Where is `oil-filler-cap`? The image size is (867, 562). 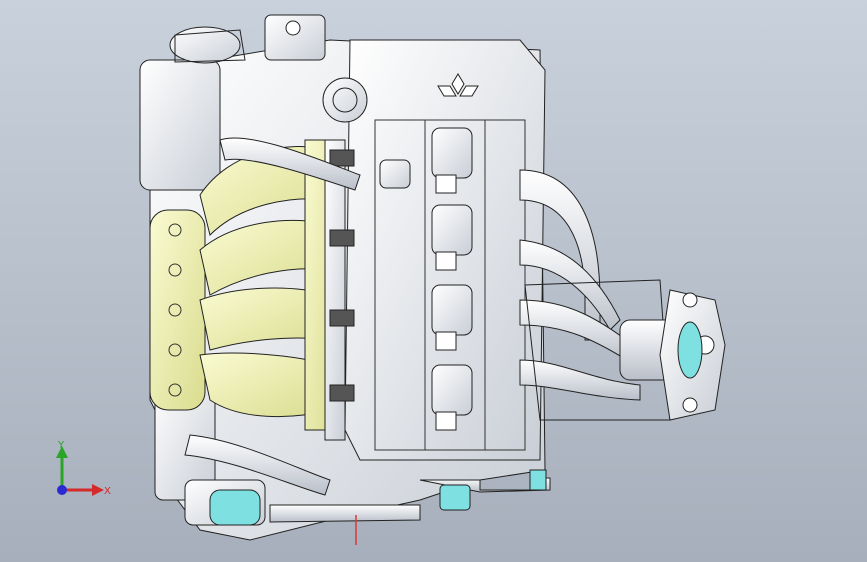
oil-filler-cap is located at coordinates (345, 100).